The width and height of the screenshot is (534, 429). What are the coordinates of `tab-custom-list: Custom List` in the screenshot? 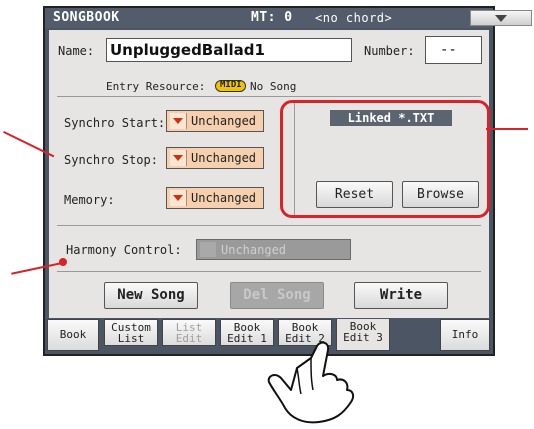 It's located at (131, 332).